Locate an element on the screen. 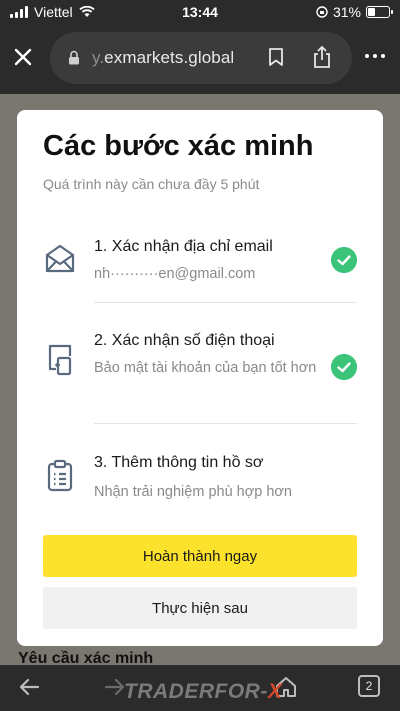 The width and height of the screenshot is (400, 711). watermark-logo: TRADERFOR-X is located at coordinates (203, 692).